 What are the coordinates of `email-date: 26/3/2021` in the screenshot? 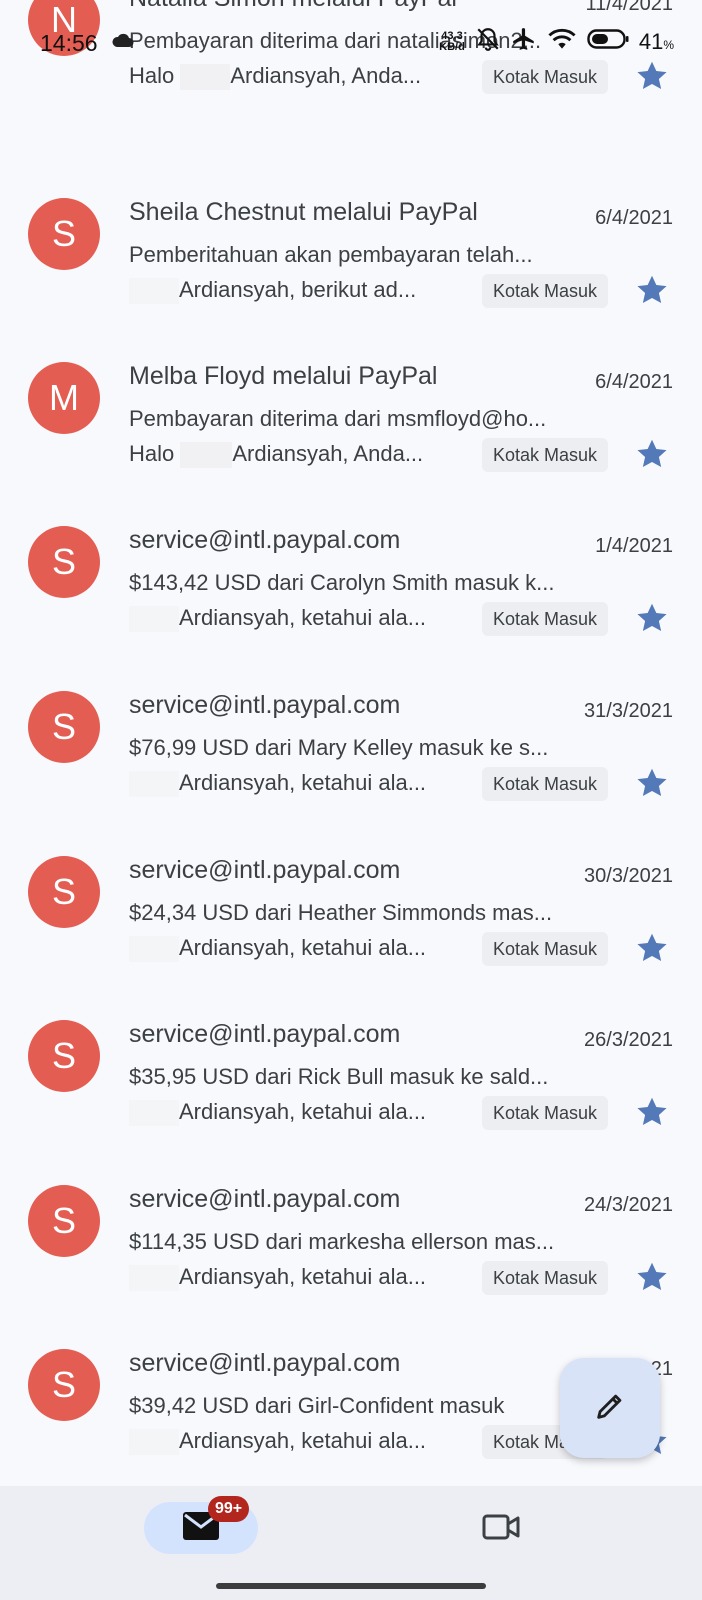 It's located at (628, 1040).